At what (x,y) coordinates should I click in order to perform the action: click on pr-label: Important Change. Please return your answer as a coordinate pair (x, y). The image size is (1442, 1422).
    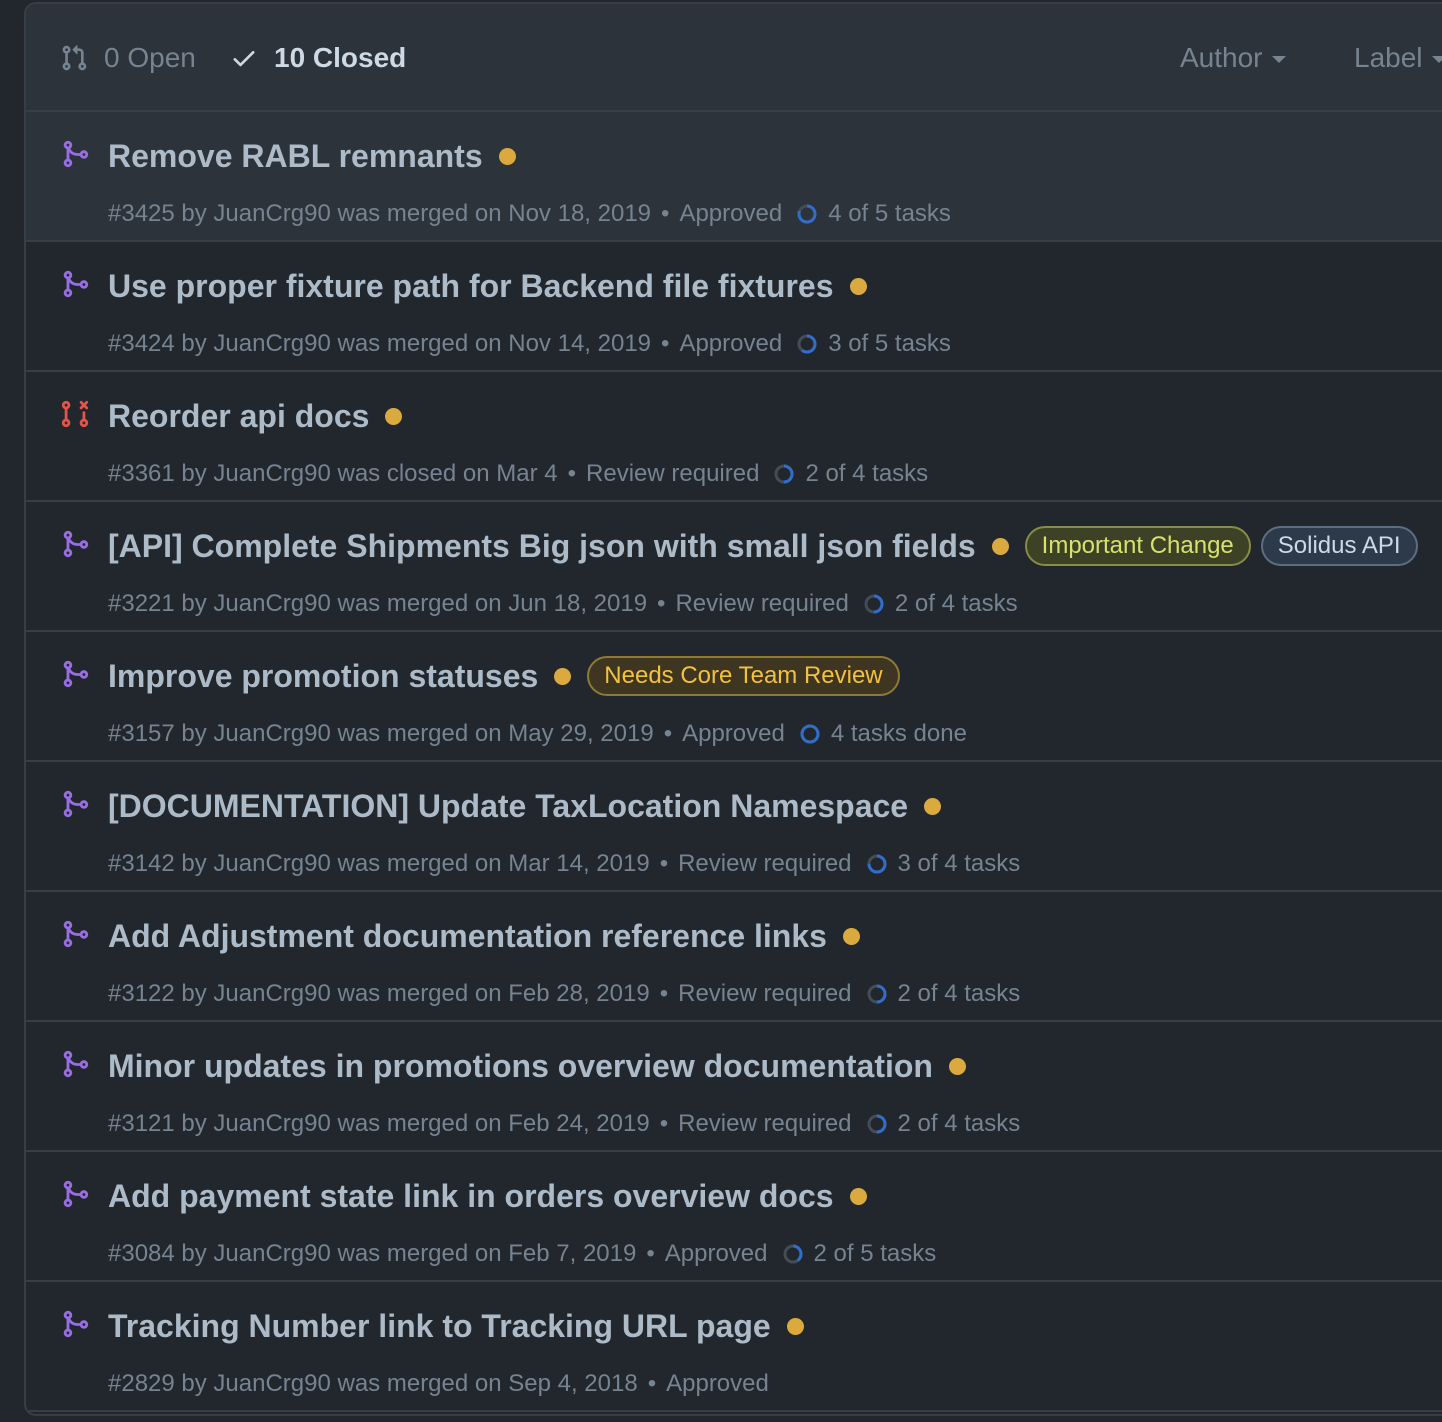
    Looking at the image, I should click on (1137, 546).